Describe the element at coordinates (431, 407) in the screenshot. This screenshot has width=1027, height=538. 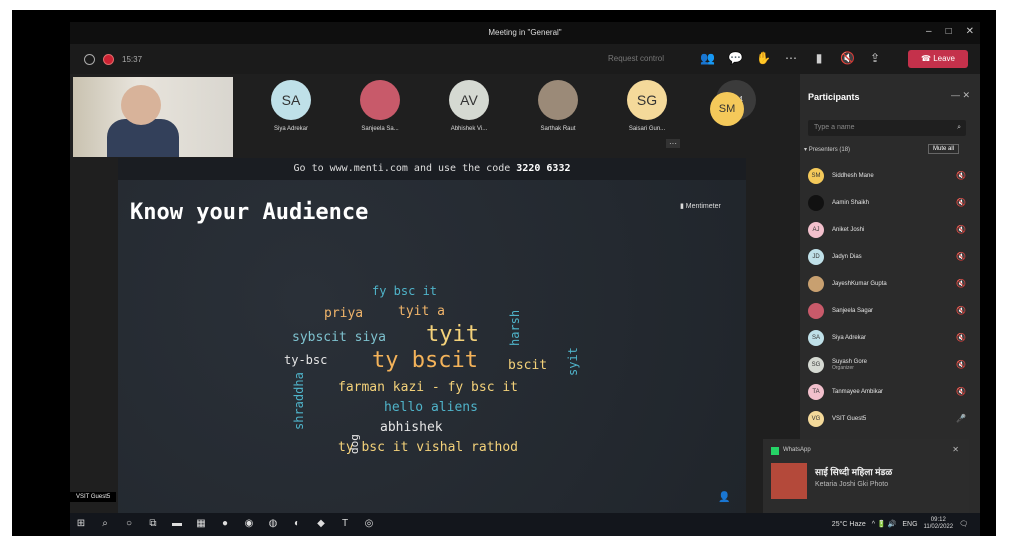
I see `word-cloud-word: hello aliens` at that location.